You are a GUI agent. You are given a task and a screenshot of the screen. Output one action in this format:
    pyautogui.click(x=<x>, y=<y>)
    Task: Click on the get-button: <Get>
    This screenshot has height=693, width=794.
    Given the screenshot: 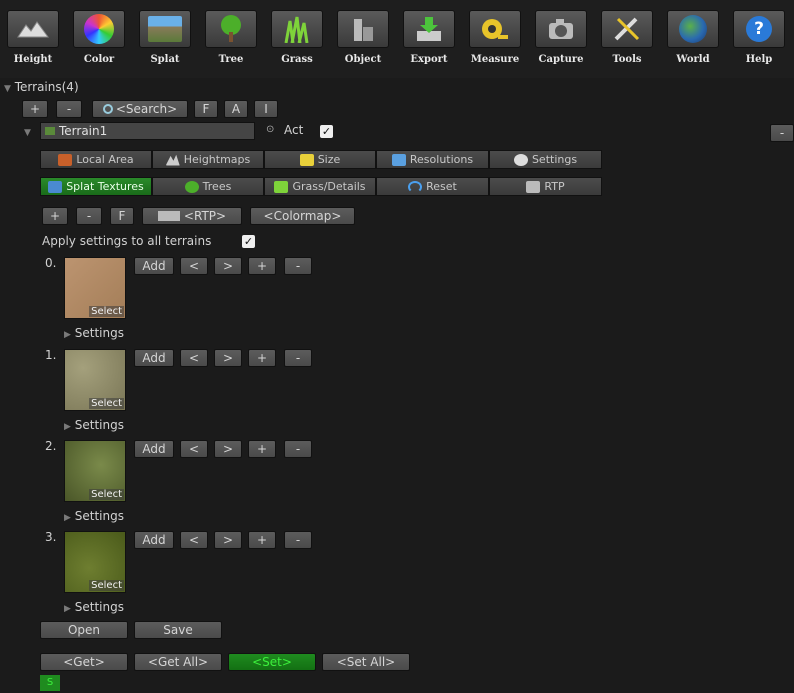 What is the action you would take?
    pyautogui.click(x=84, y=662)
    